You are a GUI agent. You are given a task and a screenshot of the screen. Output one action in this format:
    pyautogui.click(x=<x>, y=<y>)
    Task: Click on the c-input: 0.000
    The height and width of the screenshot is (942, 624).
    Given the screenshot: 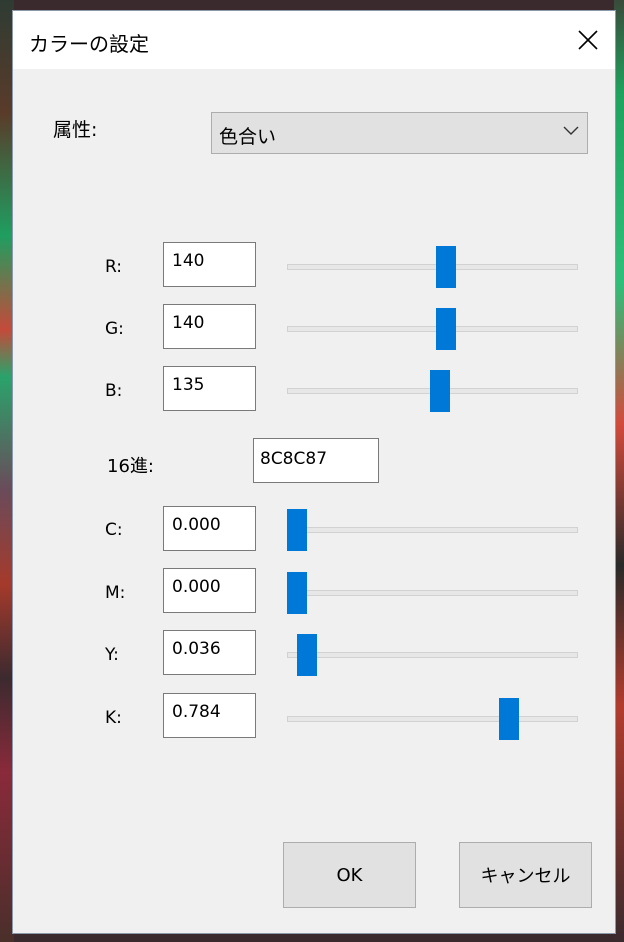 What is the action you would take?
    pyautogui.click(x=209, y=528)
    